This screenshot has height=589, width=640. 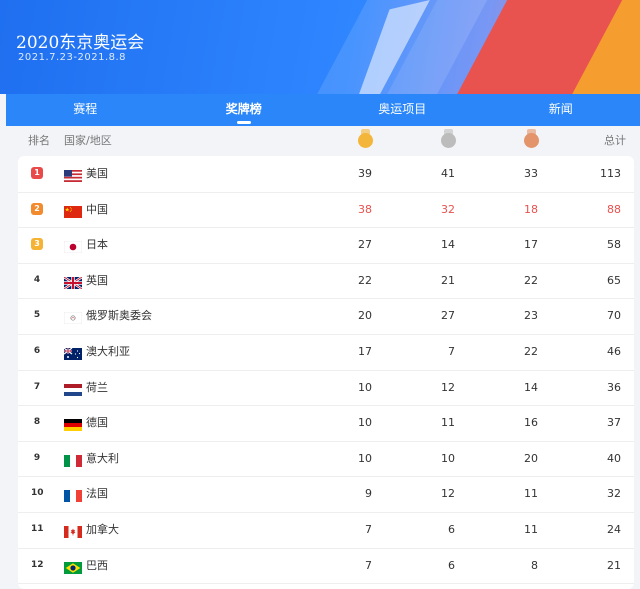 I want to click on silver-count: 21, so click(x=448, y=280).